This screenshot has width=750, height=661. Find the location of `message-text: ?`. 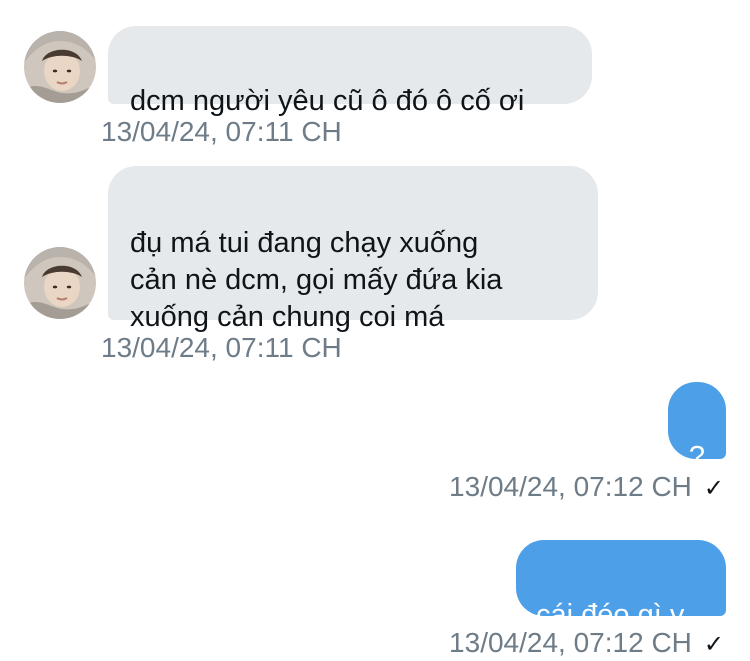

message-text: ? is located at coordinates (697, 457).